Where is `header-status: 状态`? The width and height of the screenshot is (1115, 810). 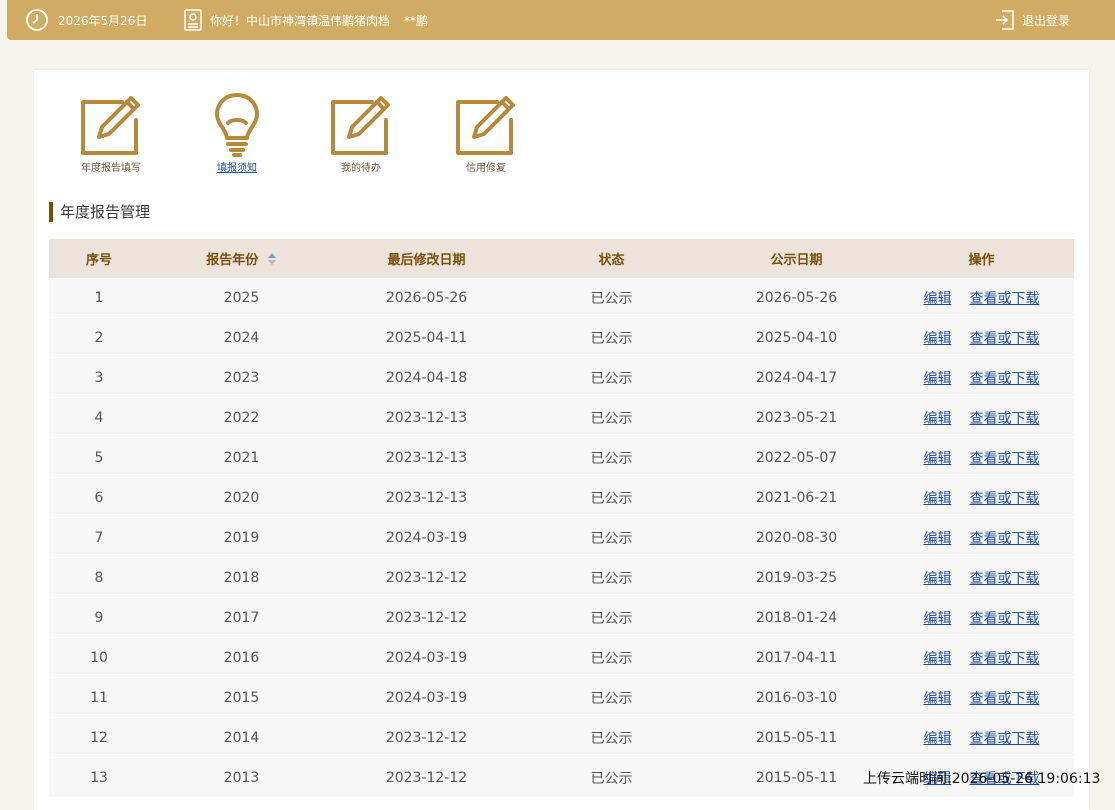
header-status: 状态 is located at coordinates (611, 258).